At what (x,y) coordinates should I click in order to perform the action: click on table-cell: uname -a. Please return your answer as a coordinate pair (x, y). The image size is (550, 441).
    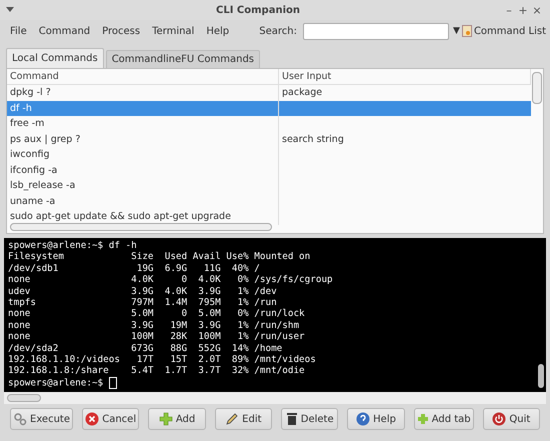
    Looking at the image, I should click on (143, 201).